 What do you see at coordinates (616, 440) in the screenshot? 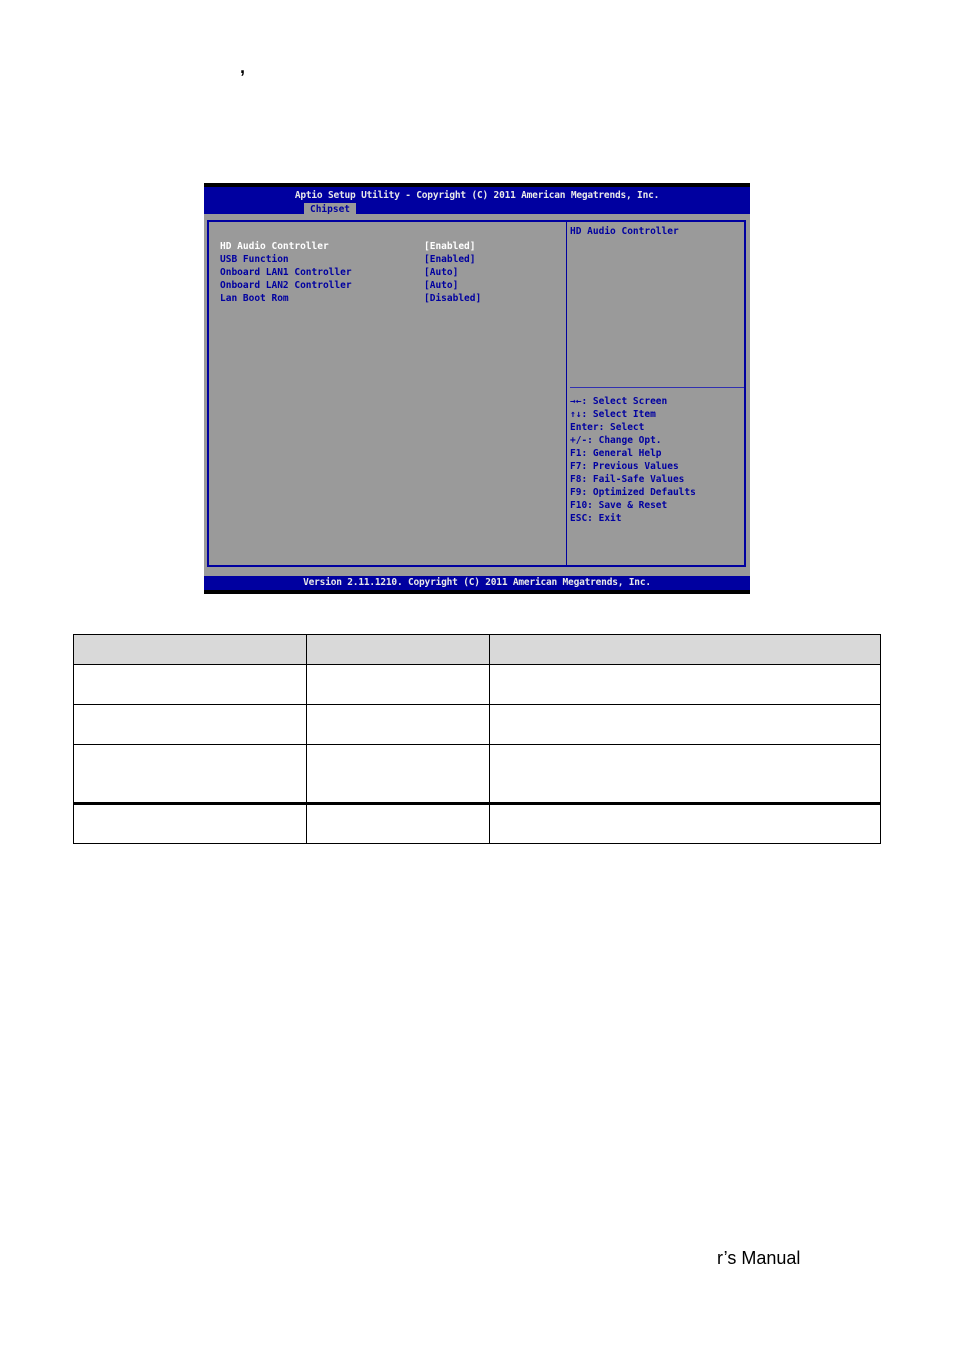
I see `key-legend-item: +/-: Change Opt.` at bounding box center [616, 440].